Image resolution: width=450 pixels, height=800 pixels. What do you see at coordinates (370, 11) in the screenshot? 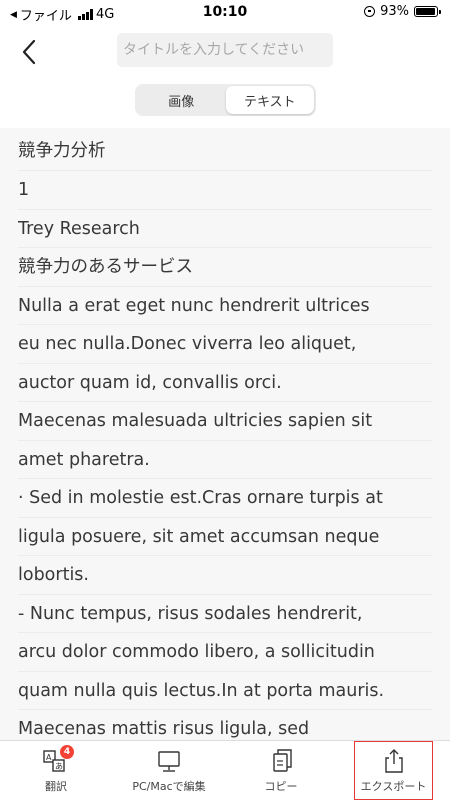
I see `rotation-lock-icon` at bounding box center [370, 11].